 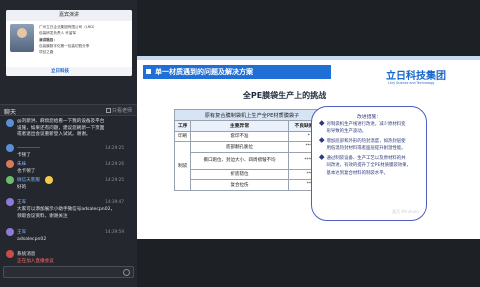 What do you see at coordinates (60, 71) in the screenshot?
I see `speaker-logo: 立日科技` at bounding box center [60, 71].